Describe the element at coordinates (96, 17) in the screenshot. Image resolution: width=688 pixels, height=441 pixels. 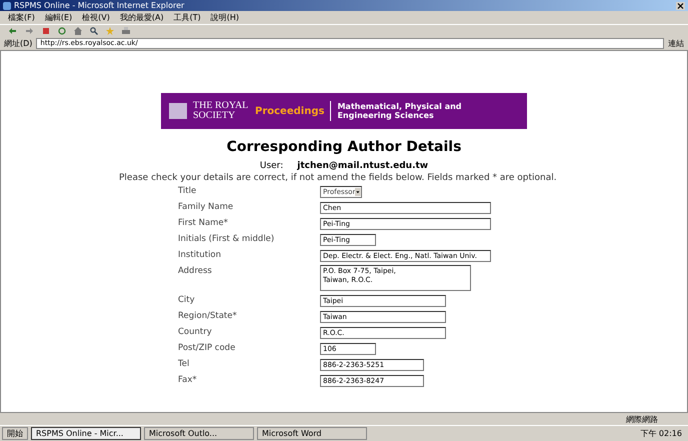
I see `menu-item: 檢視(V)` at that location.